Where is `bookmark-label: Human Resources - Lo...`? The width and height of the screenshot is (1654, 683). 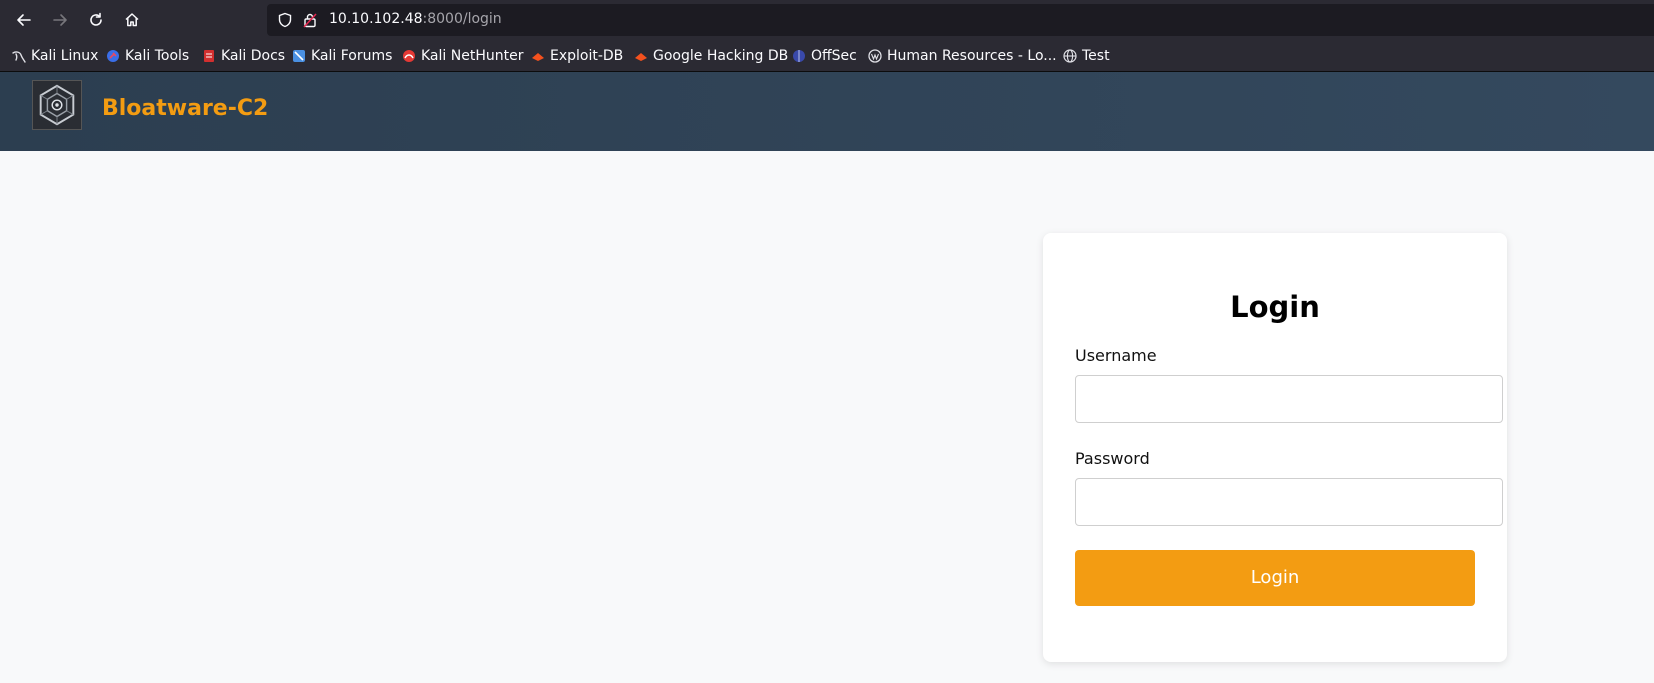
bookmark-label: Human Resources - Lo... is located at coordinates (972, 56).